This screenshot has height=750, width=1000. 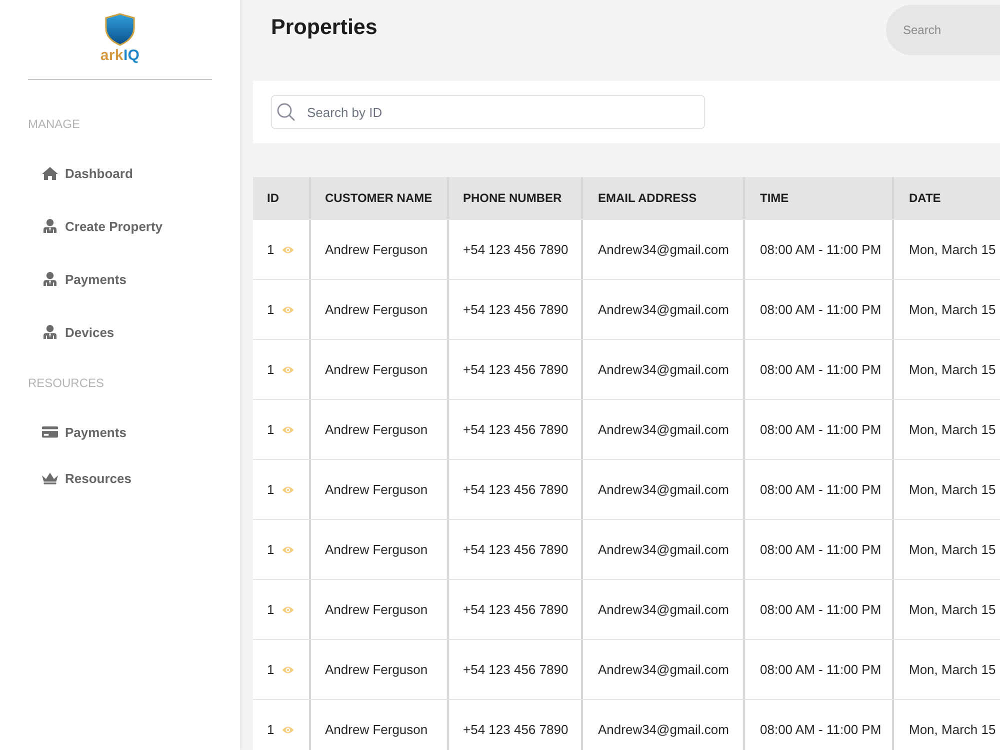 I want to click on home-icon, so click(x=50, y=173).